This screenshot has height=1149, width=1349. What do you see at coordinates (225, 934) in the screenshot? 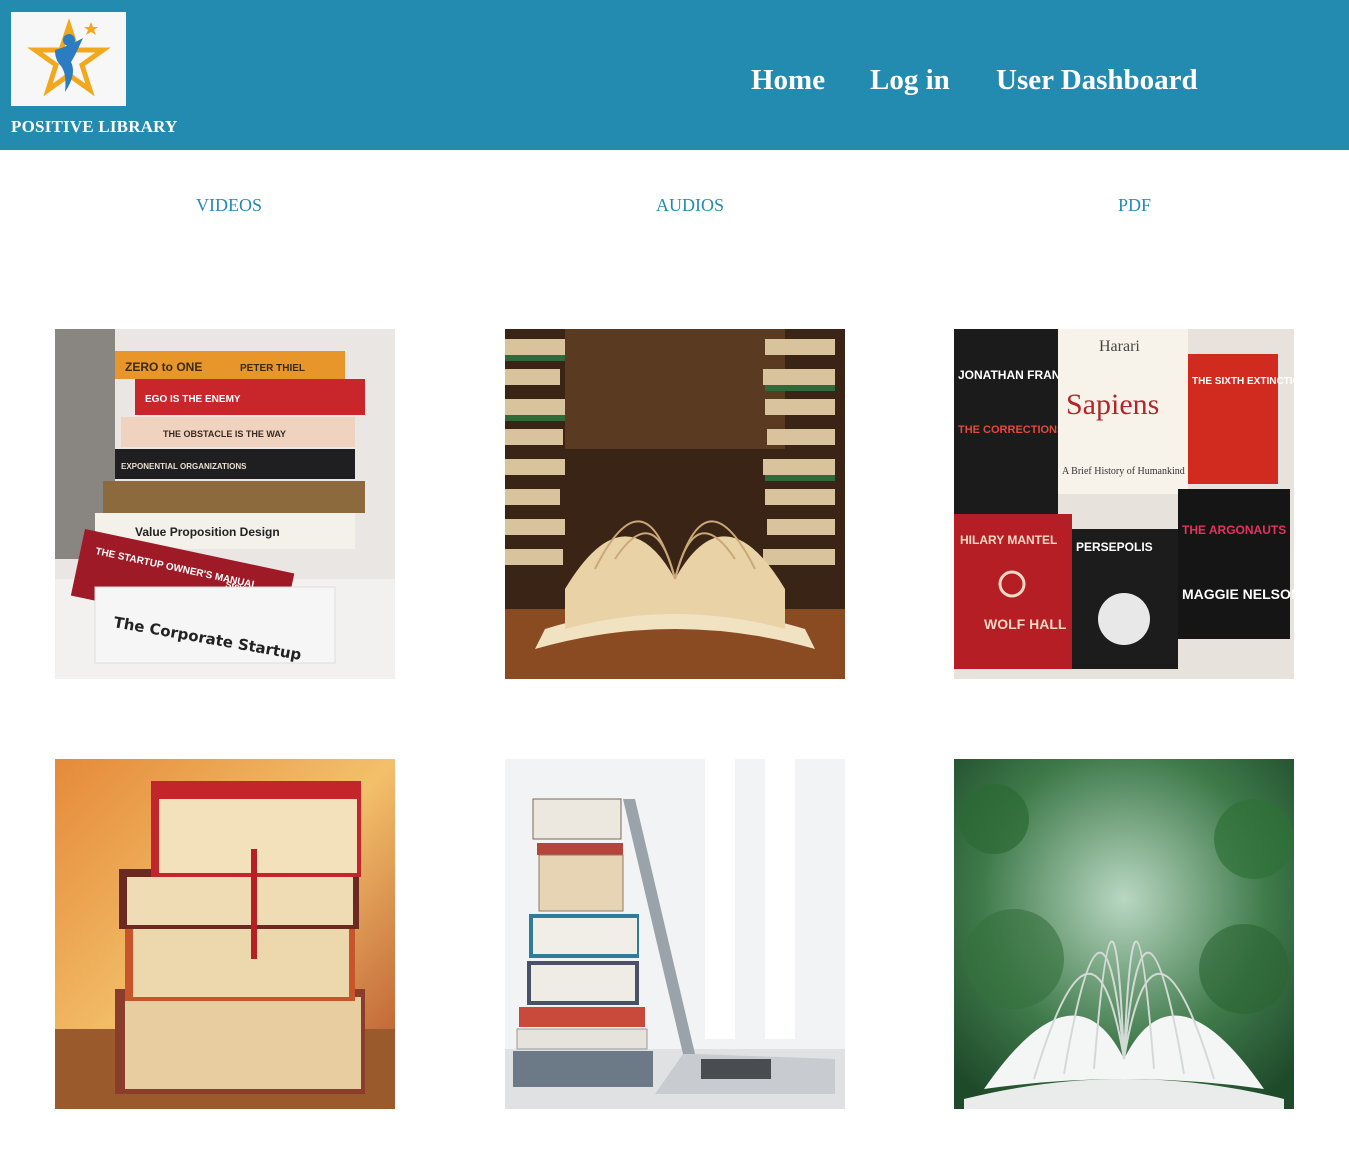
I see `hardcover-stack-image` at bounding box center [225, 934].